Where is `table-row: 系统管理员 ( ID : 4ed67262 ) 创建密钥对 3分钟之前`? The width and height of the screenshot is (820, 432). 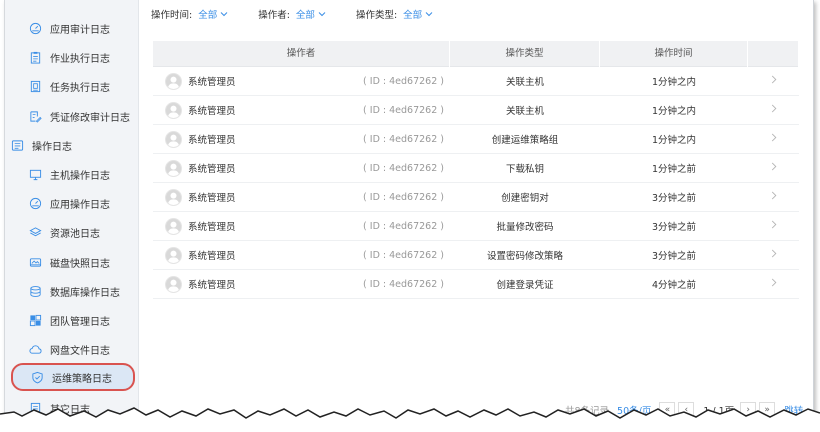
table-row: 系统管理员 ( ID : 4ed67262 ) 创建密钥对 3分钟之前 is located at coordinates (476, 197).